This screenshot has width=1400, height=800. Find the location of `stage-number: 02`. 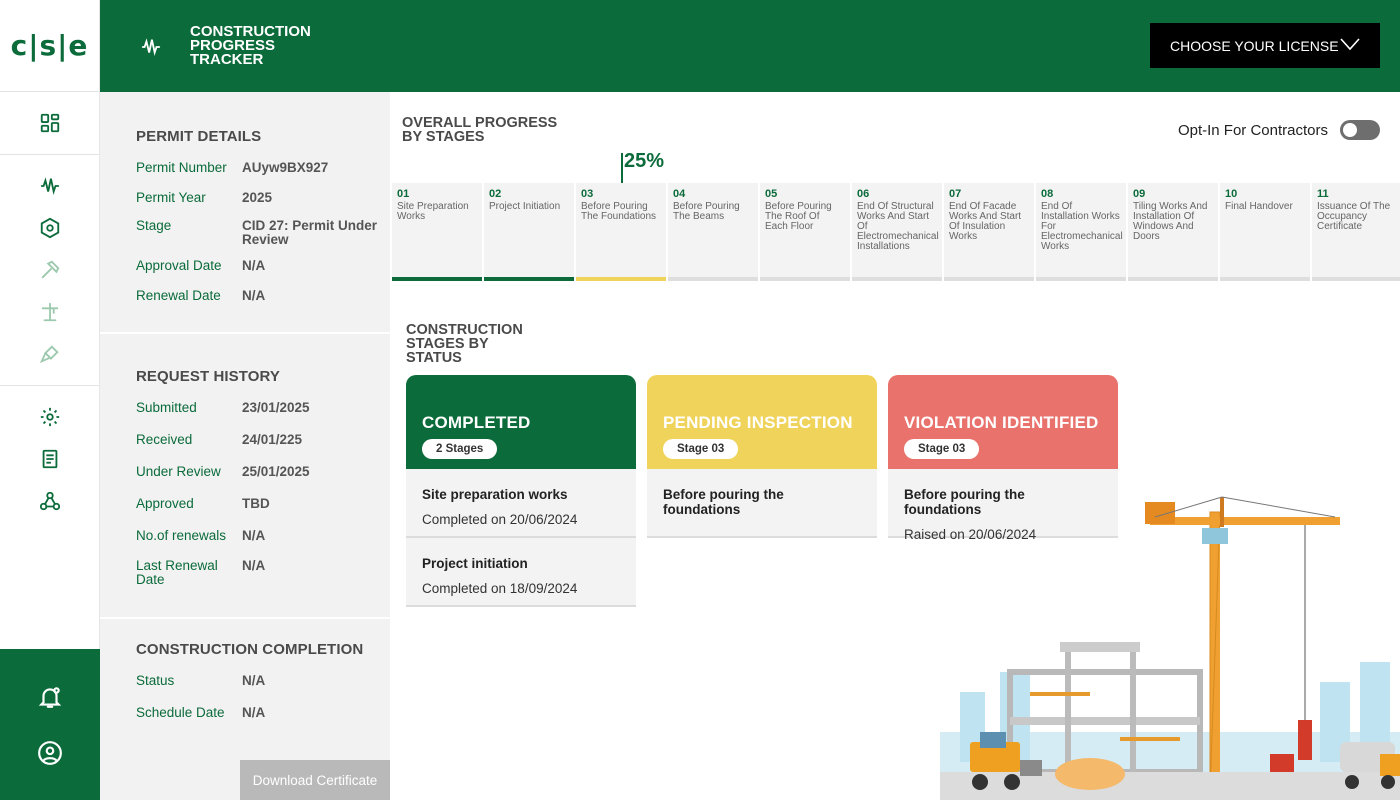

stage-number: 02 is located at coordinates (495, 194).